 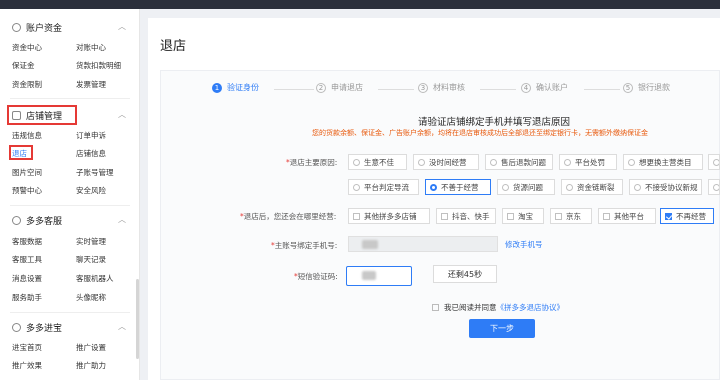 What do you see at coordinates (37, 115) in the screenshot?
I see `sidebar-section-store-management: 店铺管理` at bounding box center [37, 115].